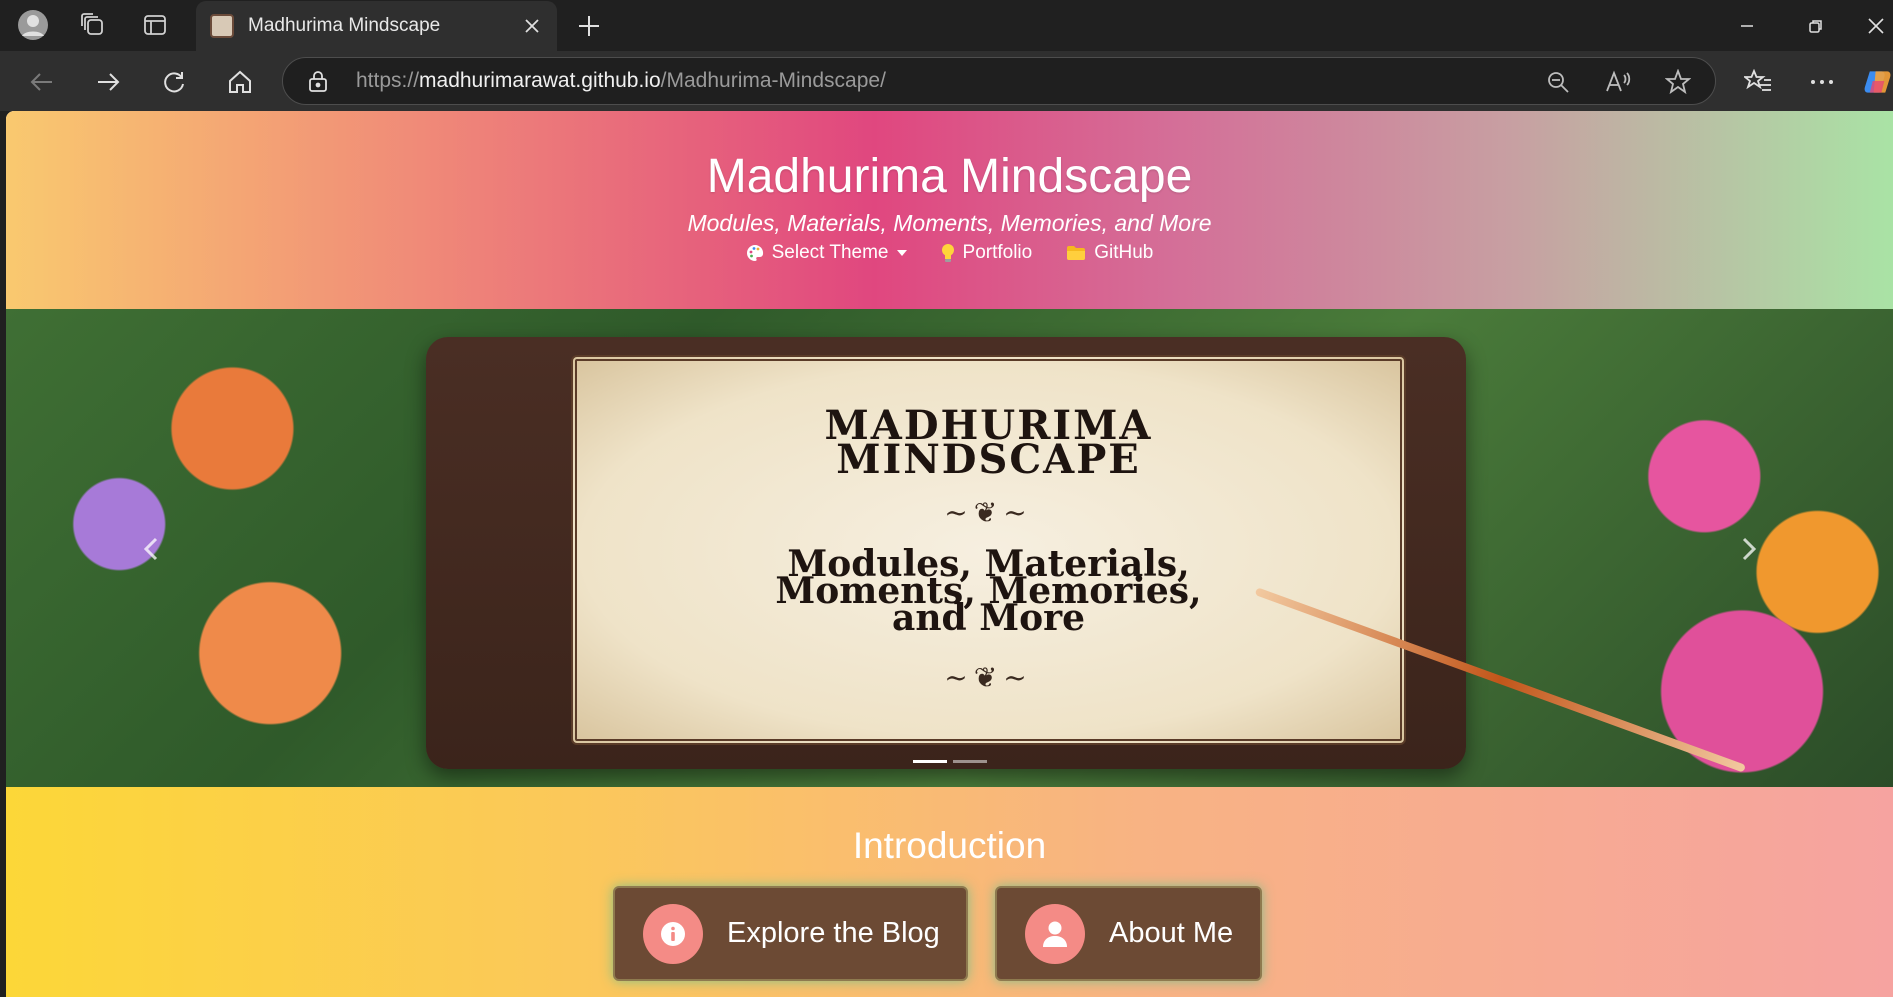 The width and height of the screenshot is (1893, 997). I want to click on copilot-icon, so click(1878, 82).